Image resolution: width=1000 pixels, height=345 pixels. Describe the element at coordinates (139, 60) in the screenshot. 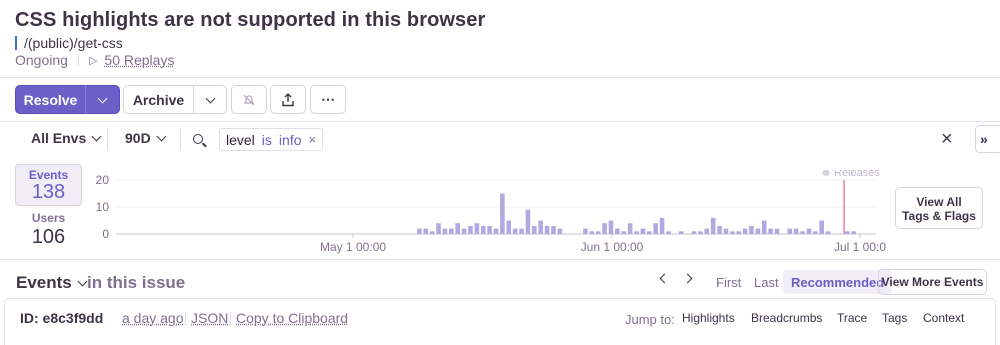

I see `replays-link: 50 Replays` at that location.